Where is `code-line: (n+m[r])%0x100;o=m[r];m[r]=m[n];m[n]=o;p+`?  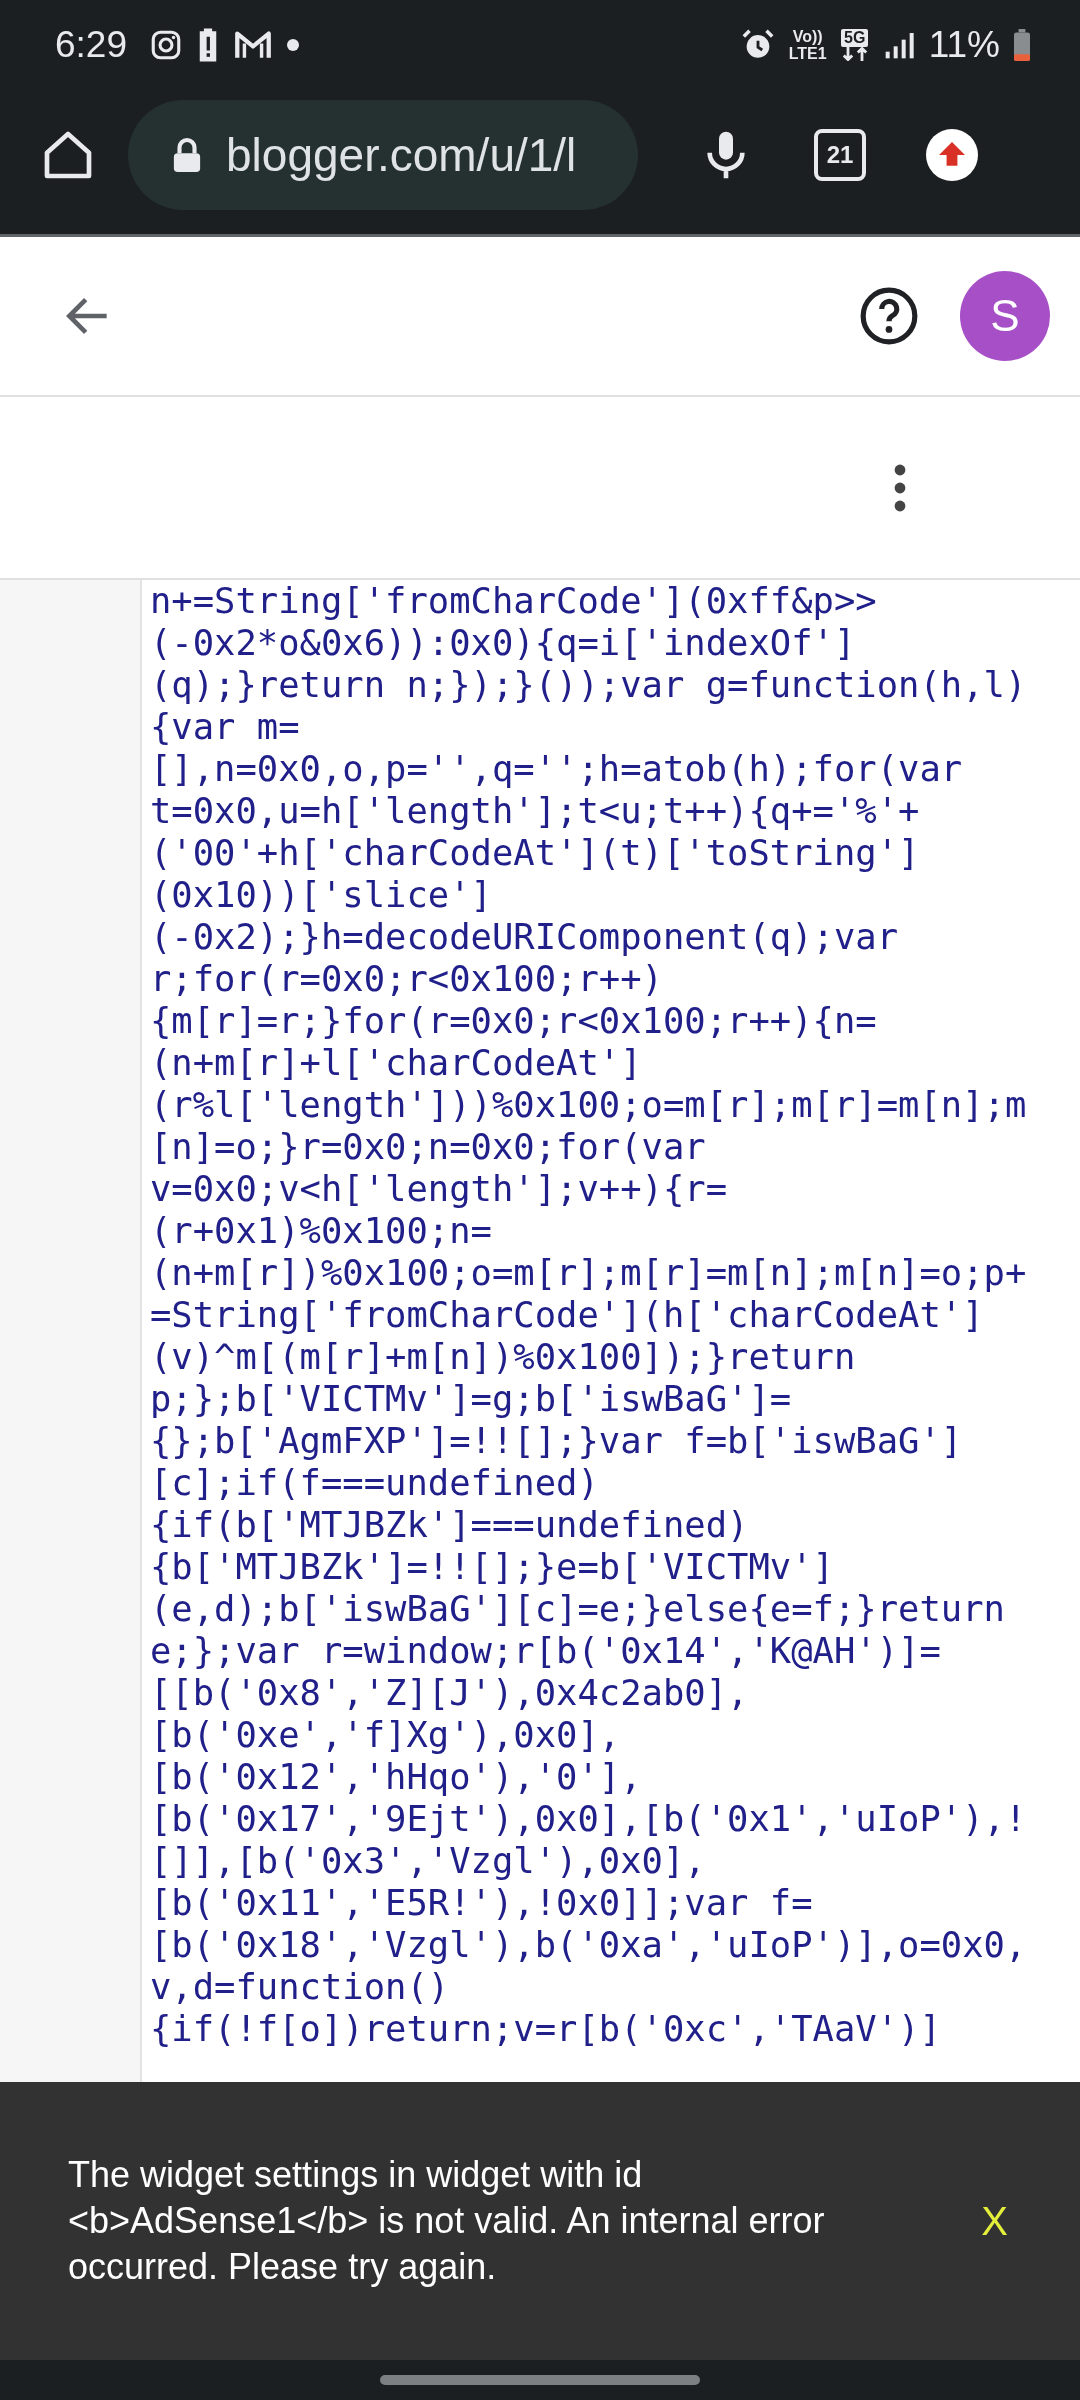 code-line: (n+m[r])%0x100;o=m[r];m[r]=m[n];m[n]=o;p+ is located at coordinates (588, 1273).